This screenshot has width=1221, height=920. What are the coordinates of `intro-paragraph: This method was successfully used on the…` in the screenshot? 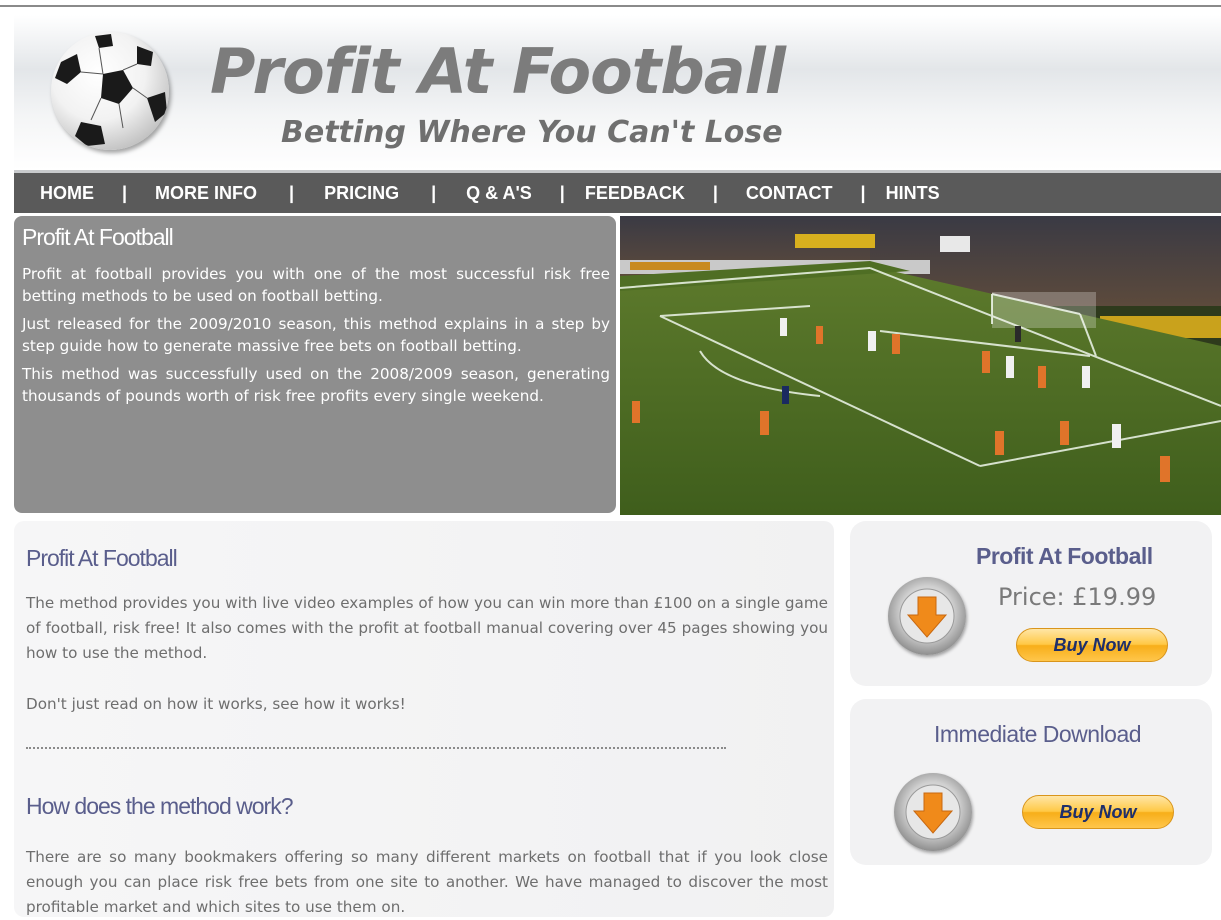 It's located at (316, 385).